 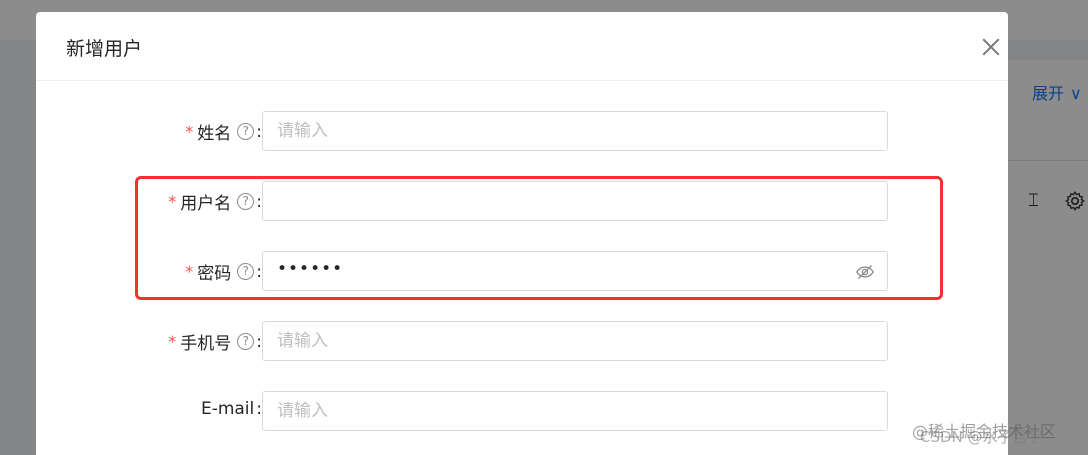 I want to click on name-input, so click(x=575, y=131).